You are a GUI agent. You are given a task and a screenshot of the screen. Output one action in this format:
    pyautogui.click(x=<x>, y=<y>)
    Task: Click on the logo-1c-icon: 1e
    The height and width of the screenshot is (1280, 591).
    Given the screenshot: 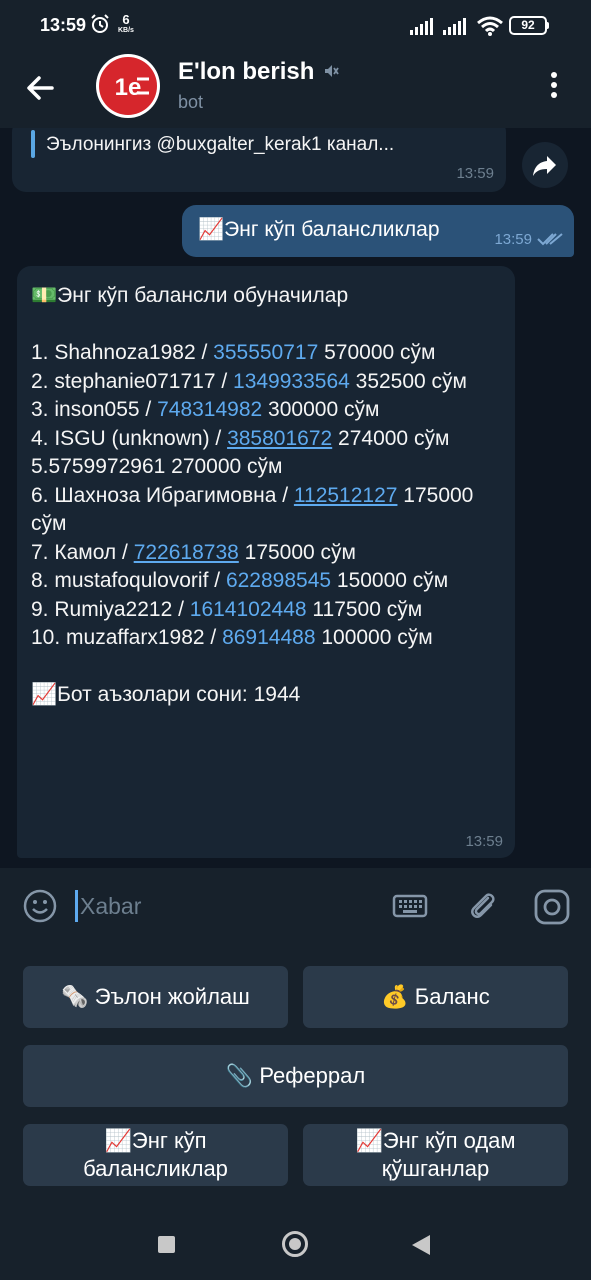 What is the action you would take?
    pyautogui.click(x=132, y=87)
    